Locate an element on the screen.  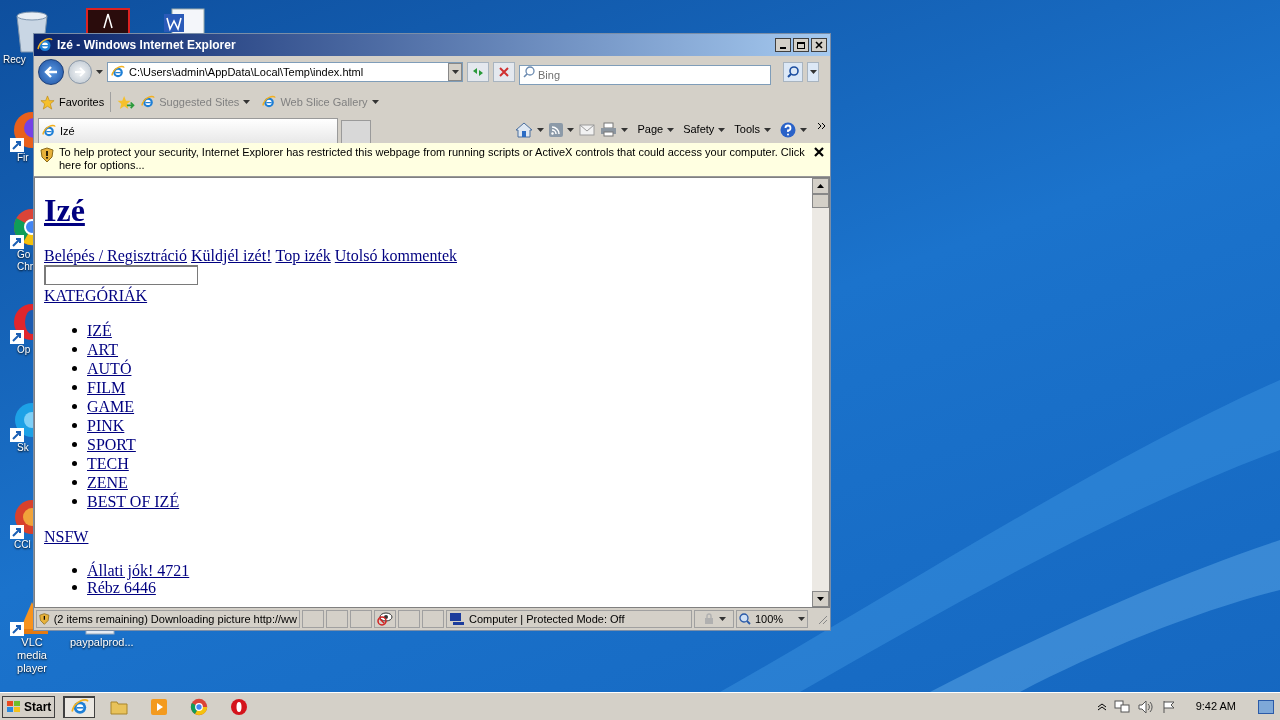
scroll-thumb is located at coordinates (820, 201).